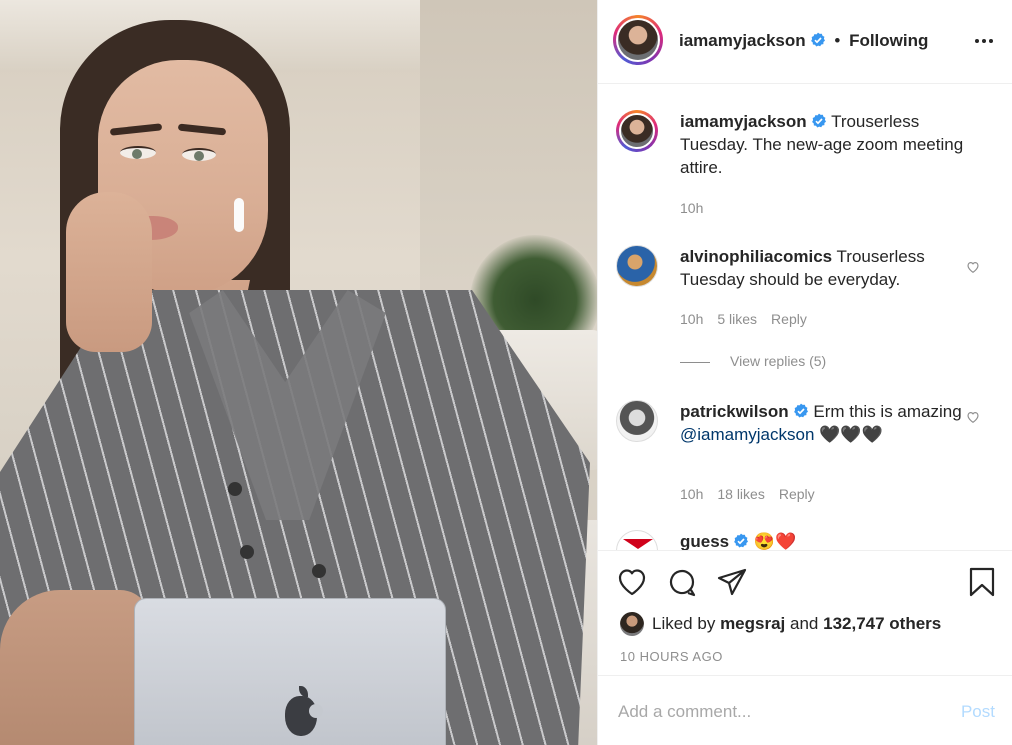  I want to click on photo-leg, so click(75, 667).